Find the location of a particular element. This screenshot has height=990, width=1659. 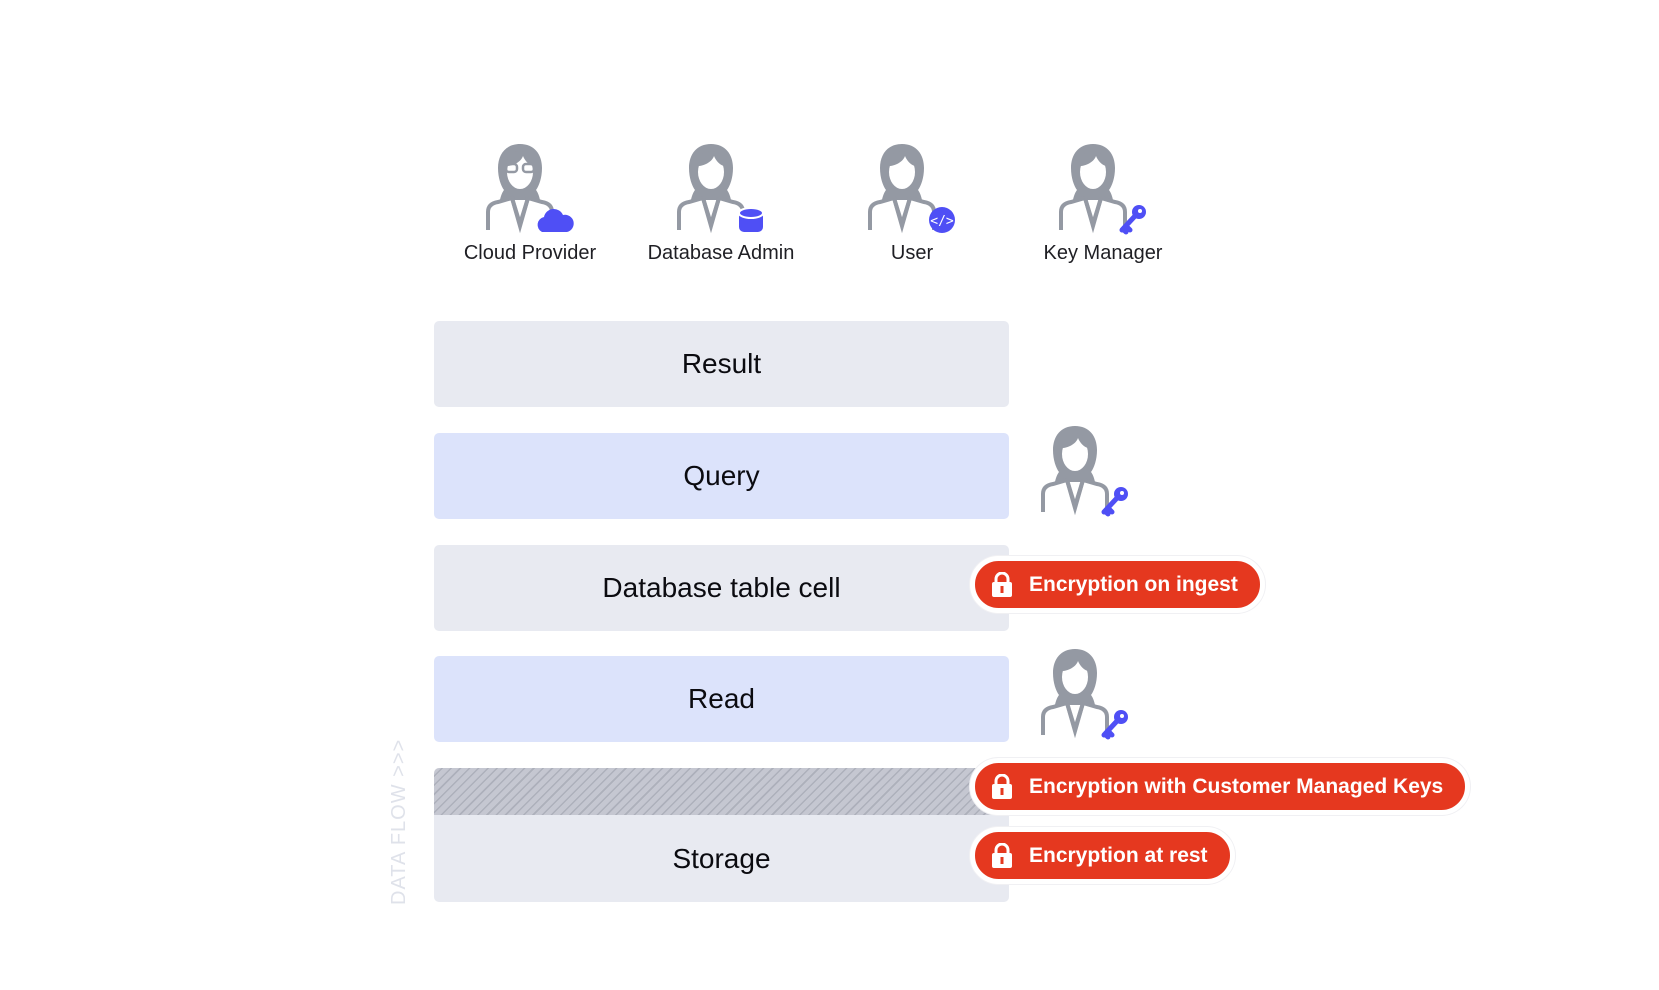

database-admin-person-icon is located at coordinates (720, 187).